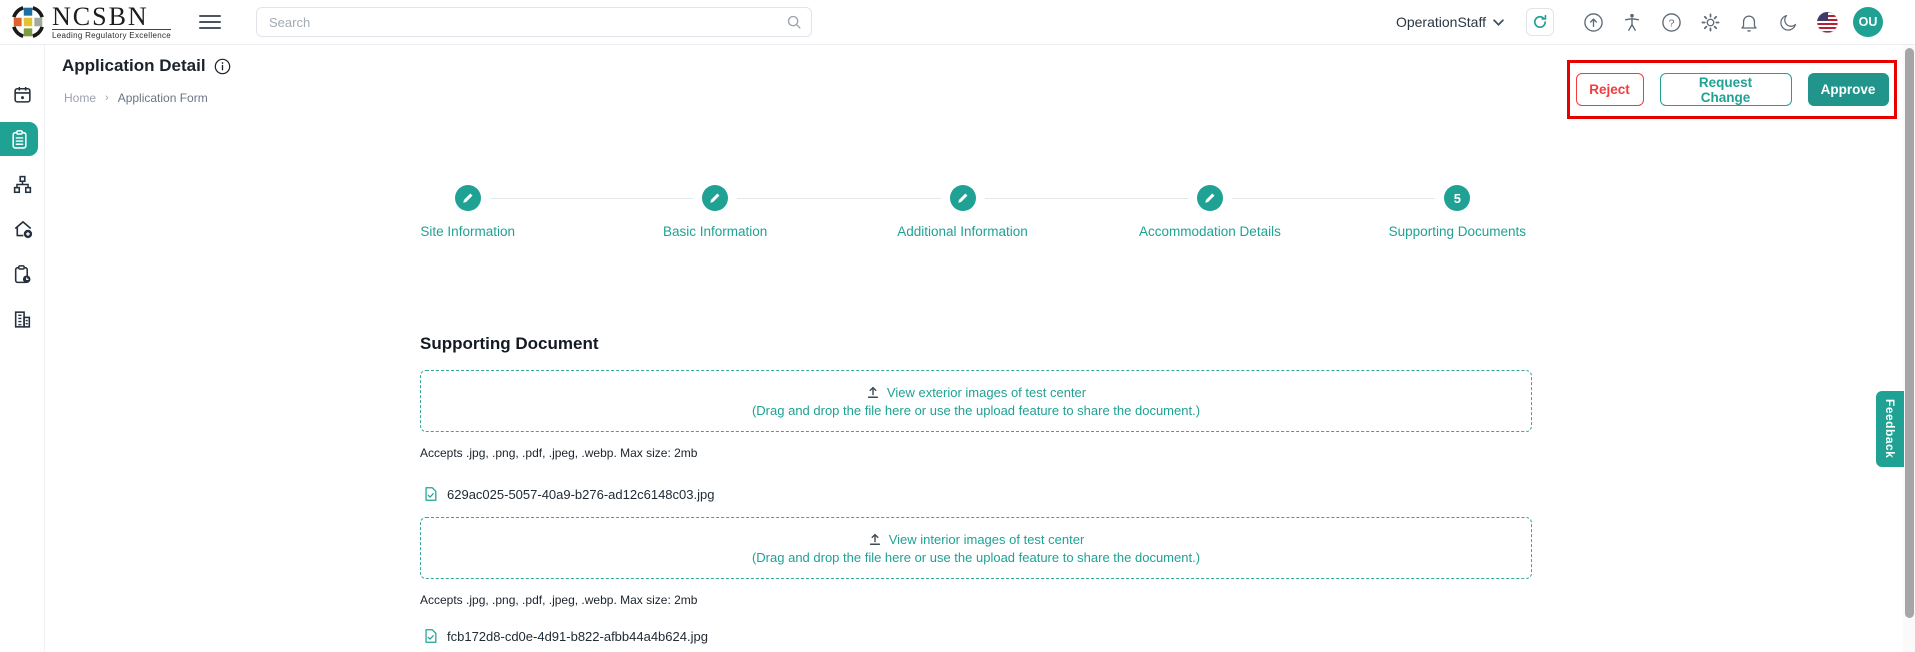 This screenshot has height=652, width=1915. Describe the element at coordinates (1848, 89) in the screenshot. I see `approve-button: Approve` at that location.